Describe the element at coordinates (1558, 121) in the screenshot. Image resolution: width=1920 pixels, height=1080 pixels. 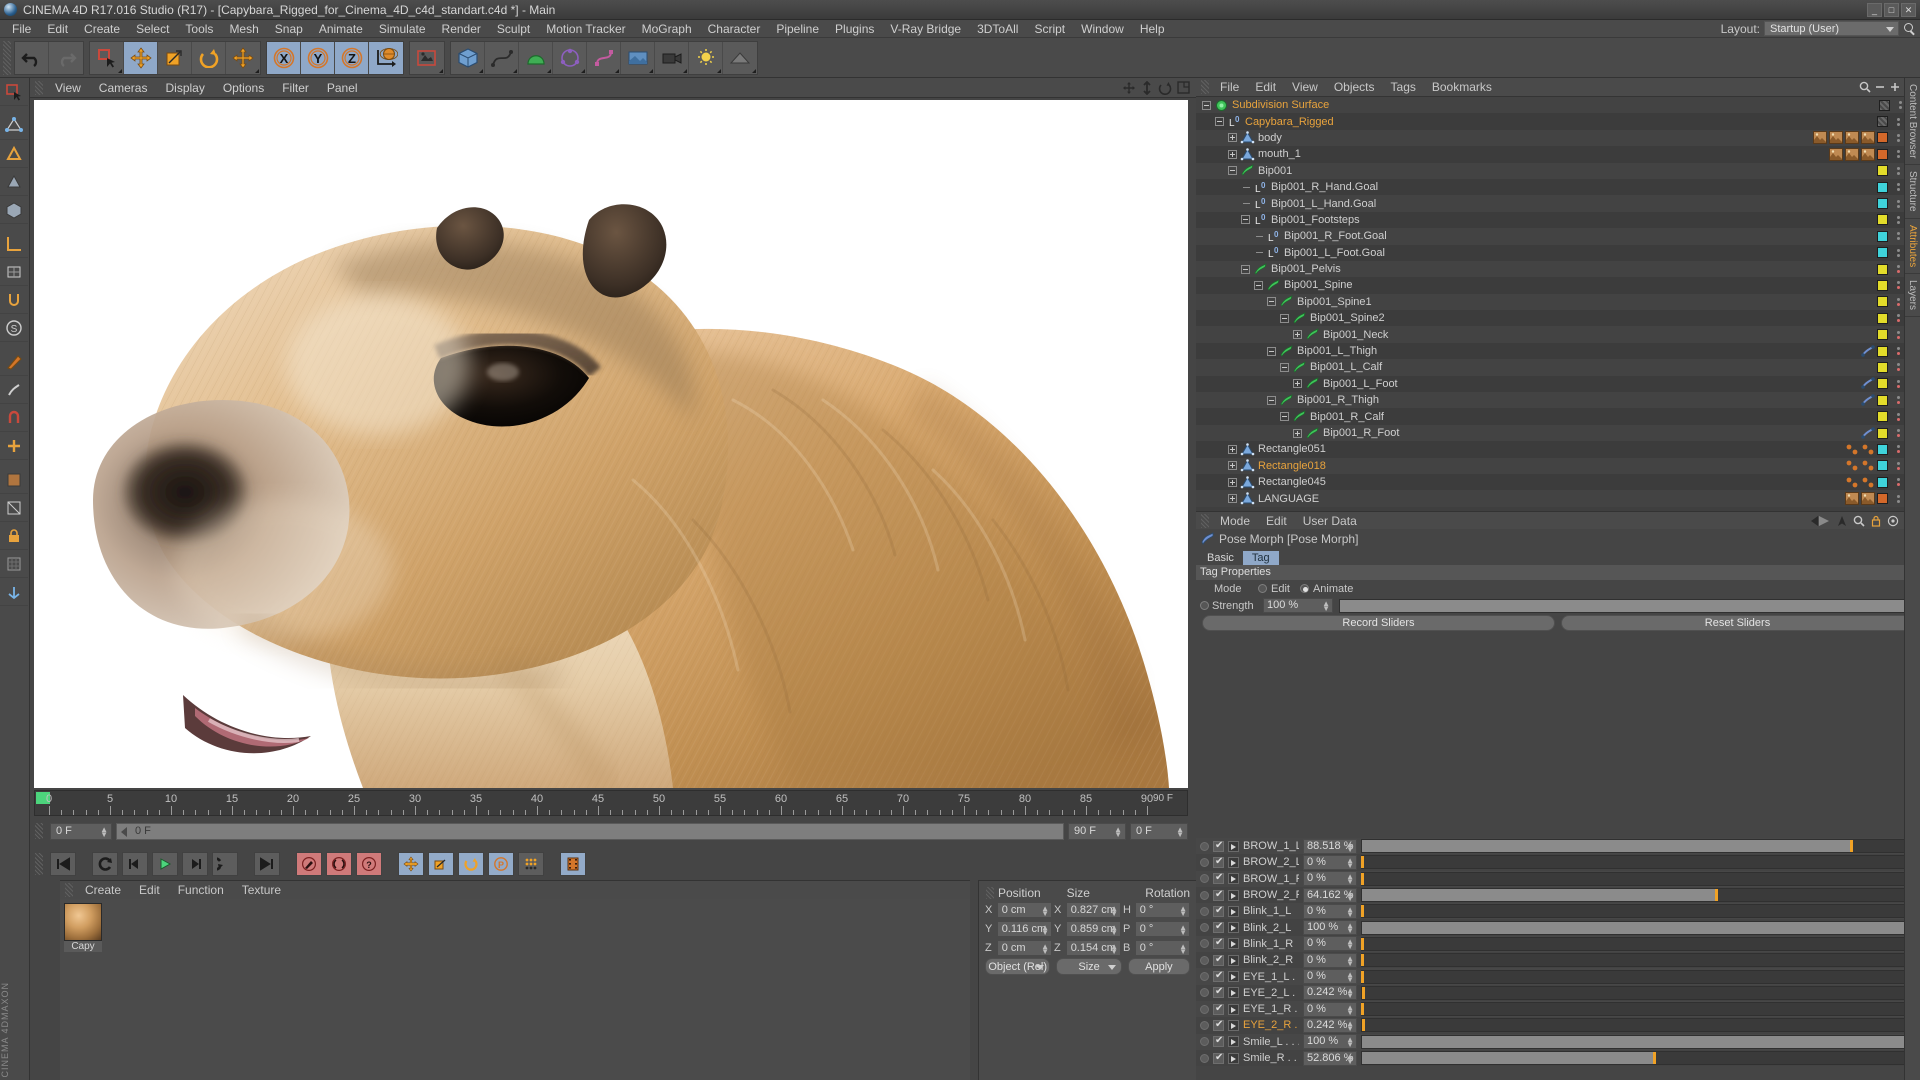
I see `object-row: L 0 Capybara_Rigged` at that location.